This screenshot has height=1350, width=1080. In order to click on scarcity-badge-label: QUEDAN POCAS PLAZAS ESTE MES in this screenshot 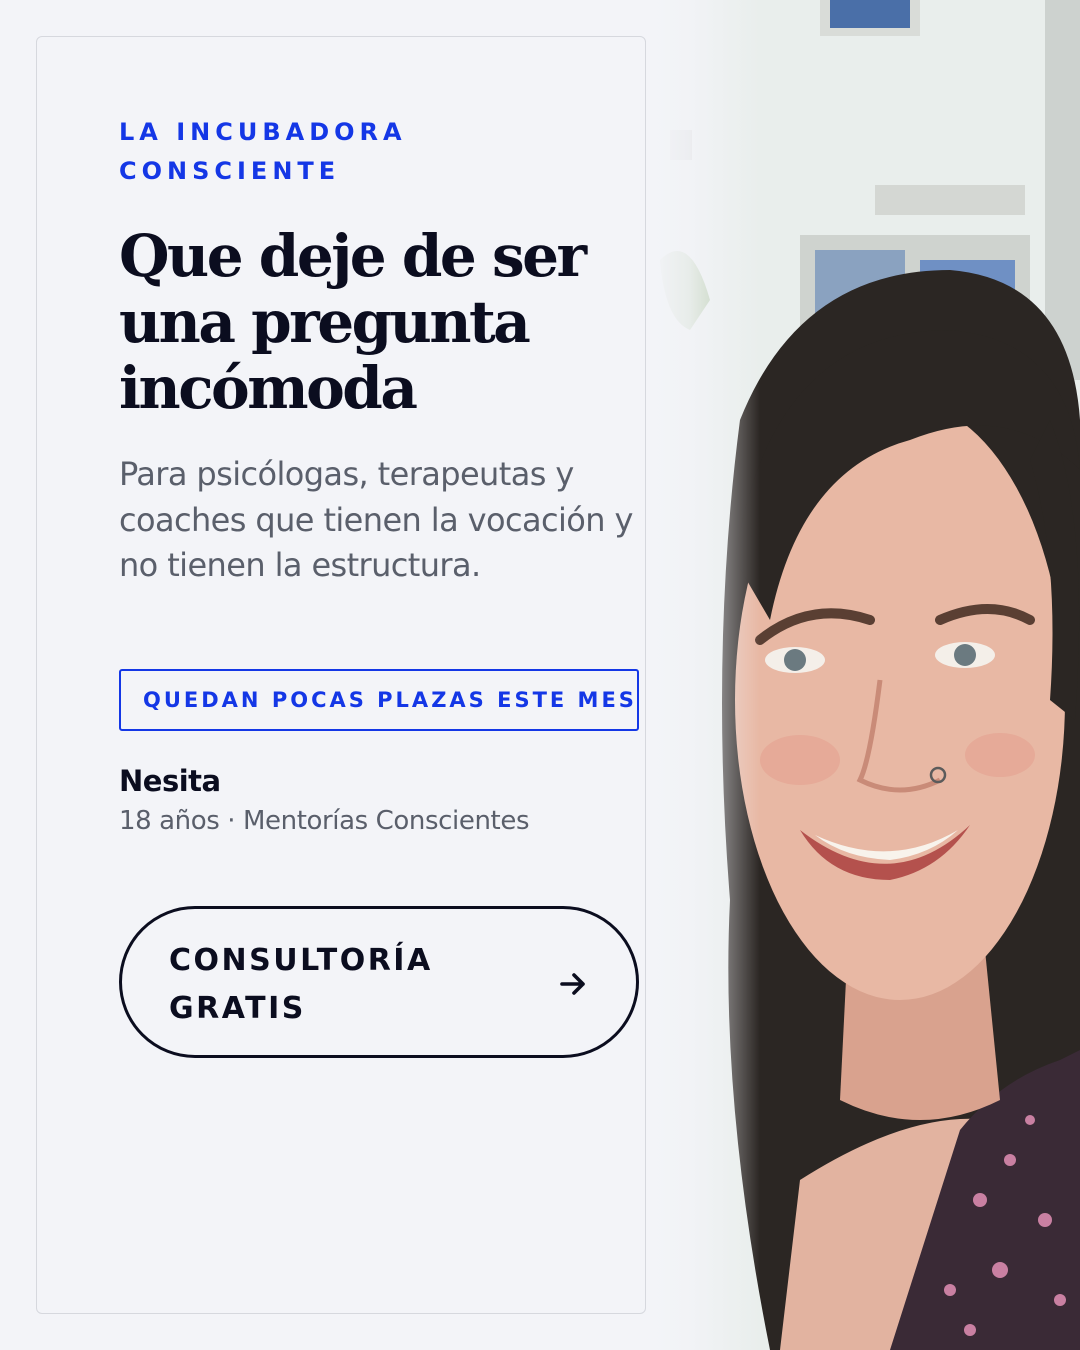, I will do `click(390, 700)`.